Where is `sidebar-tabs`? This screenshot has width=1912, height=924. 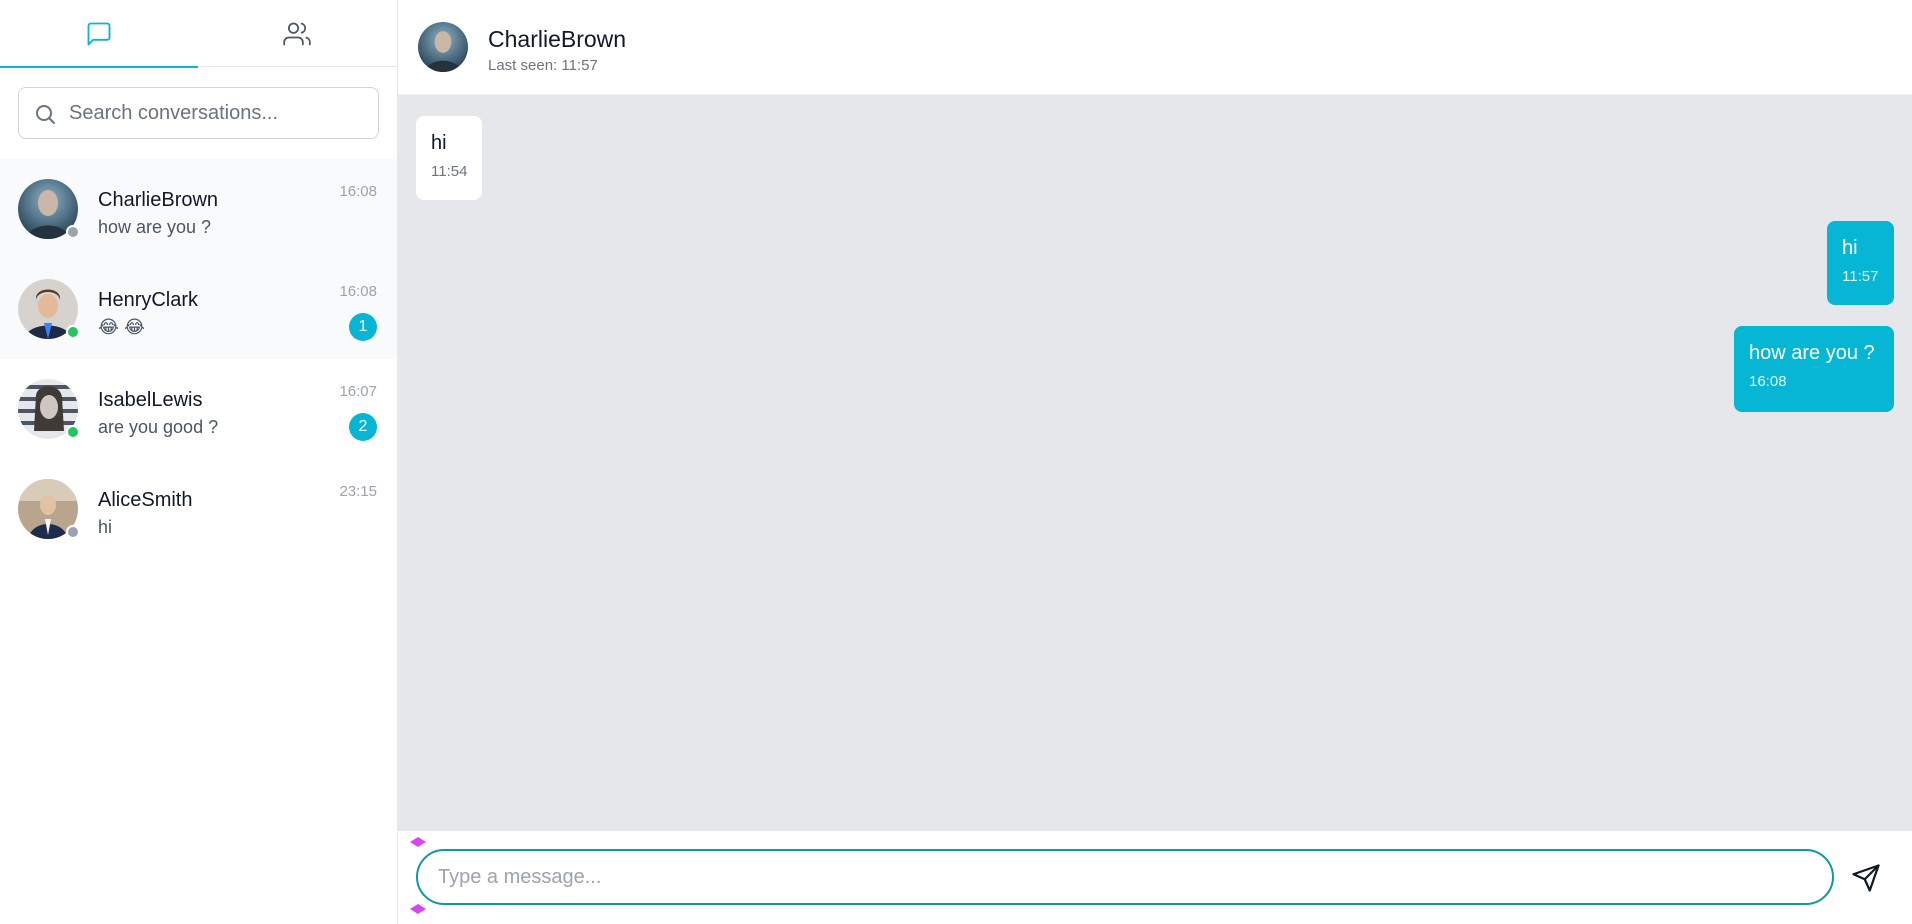 sidebar-tabs is located at coordinates (198, 34).